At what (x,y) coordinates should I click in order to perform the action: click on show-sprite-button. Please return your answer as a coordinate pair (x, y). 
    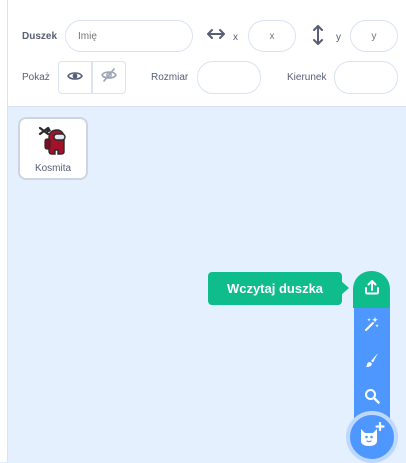
    Looking at the image, I should click on (75, 77).